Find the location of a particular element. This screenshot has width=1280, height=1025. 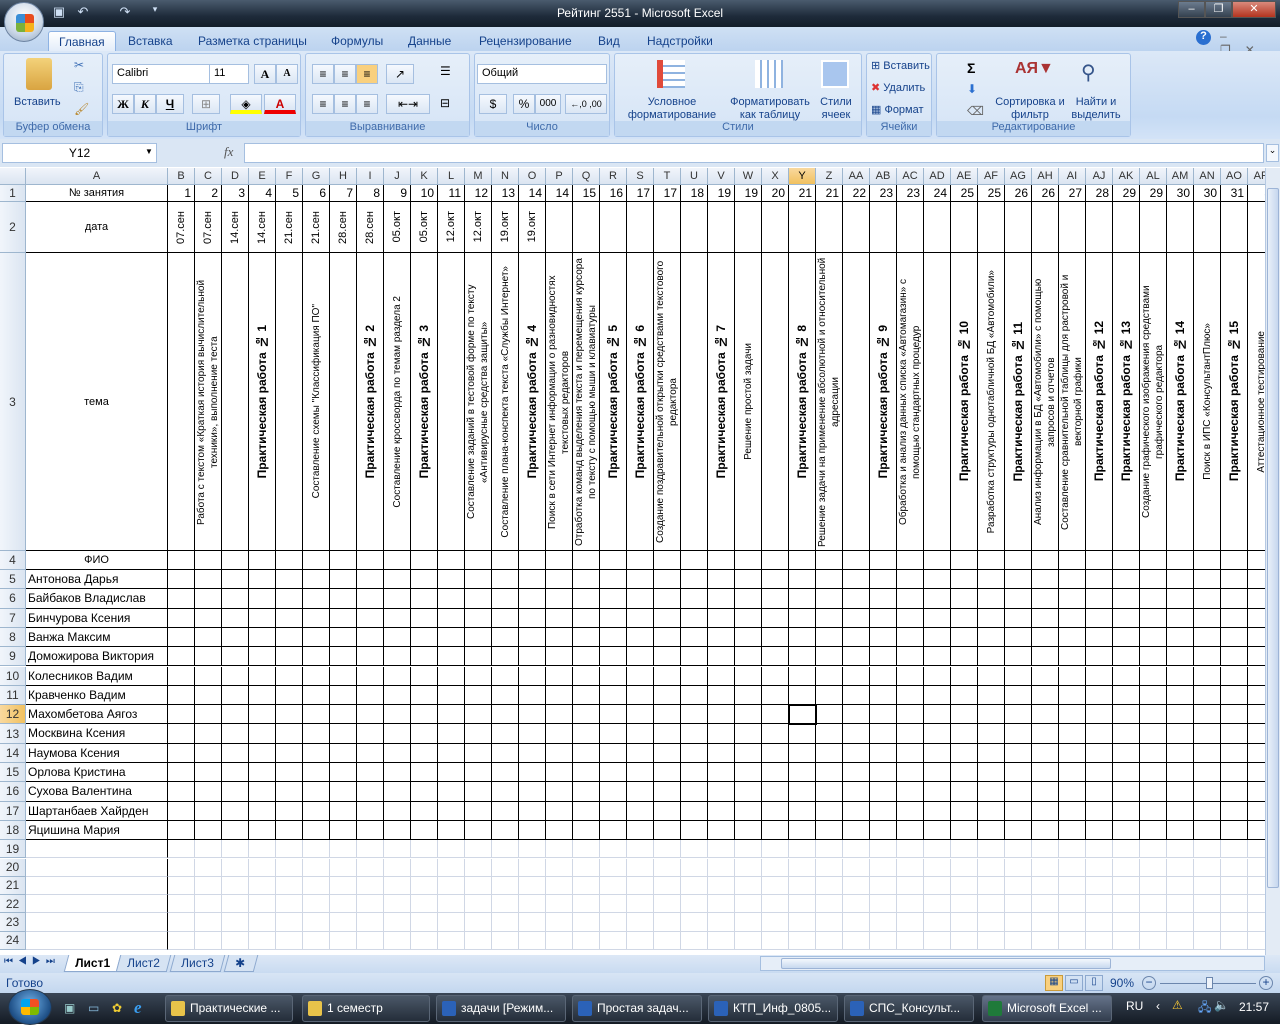

cell-T14 is located at coordinates (667, 753).